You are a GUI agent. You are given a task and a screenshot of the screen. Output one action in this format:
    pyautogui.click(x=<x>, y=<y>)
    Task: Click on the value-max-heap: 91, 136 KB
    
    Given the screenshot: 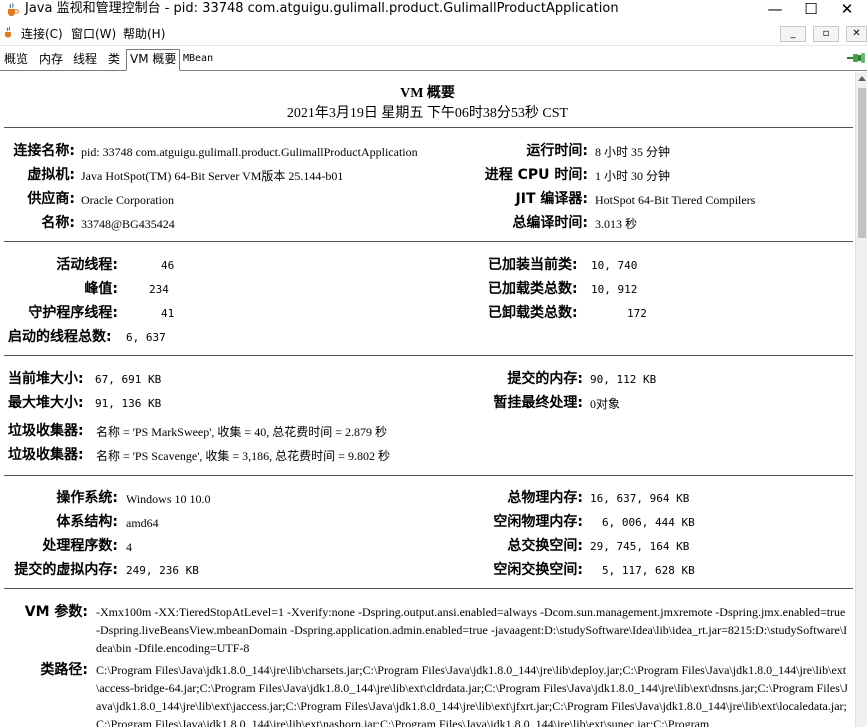 What is the action you would take?
    pyautogui.click(x=128, y=403)
    